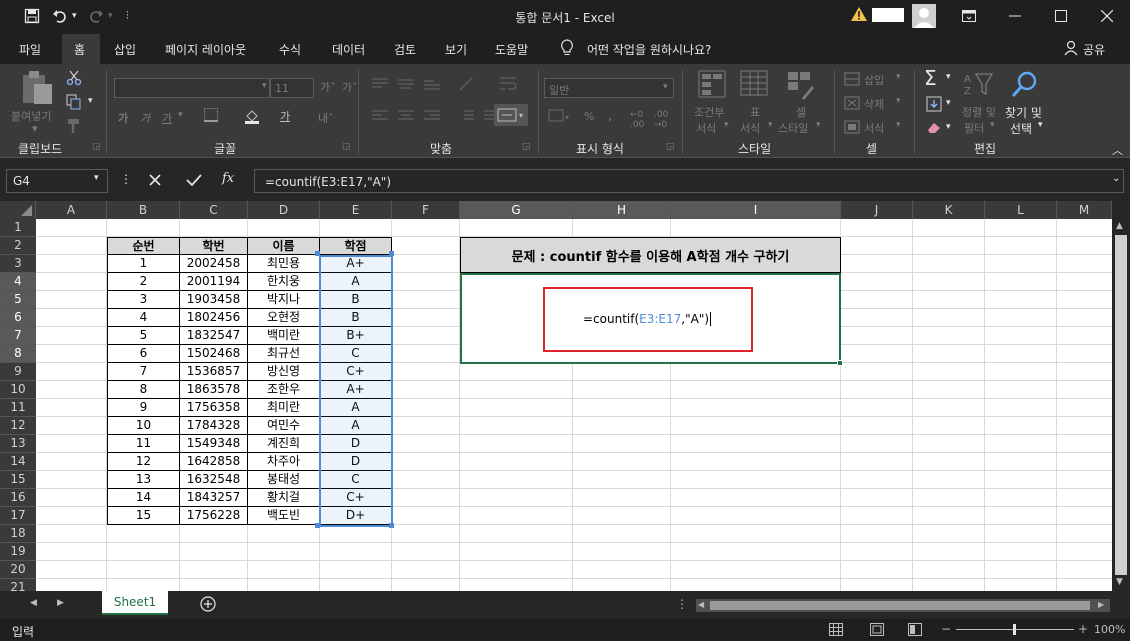 This screenshot has height=641, width=1130. I want to click on format-as-table-label: 표, so click(755, 112).